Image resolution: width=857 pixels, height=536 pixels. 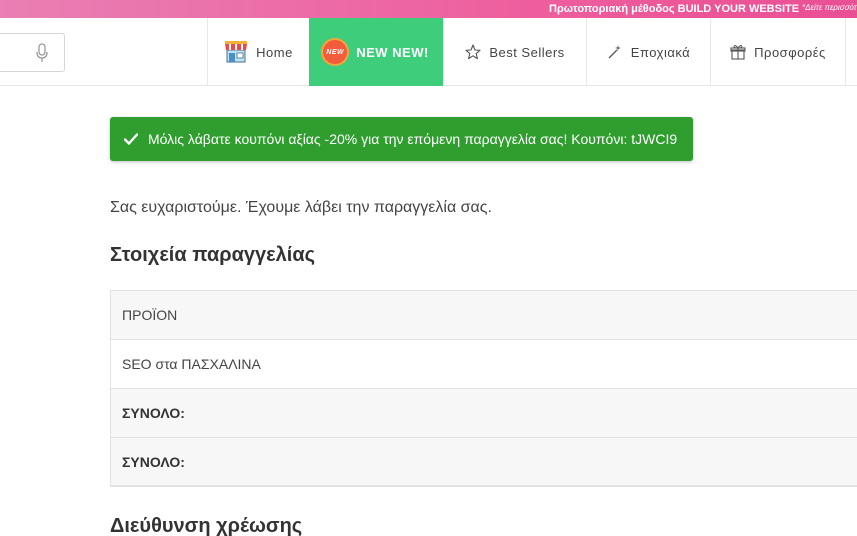 What do you see at coordinates (484, 364) in the screenshot?
I see `table-row: SEO στα ΠΑΣΧΑΛΙΝΑ` at bounding box center [484, 364].